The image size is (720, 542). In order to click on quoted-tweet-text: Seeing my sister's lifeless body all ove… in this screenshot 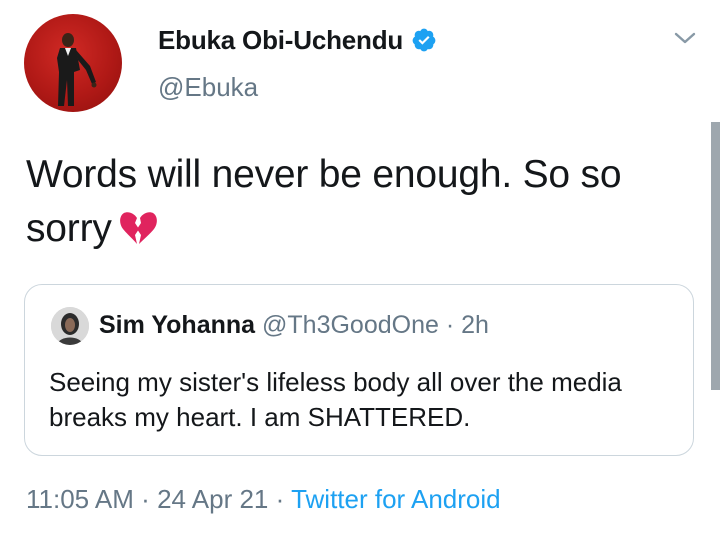, I will do `click(335, 399)`.